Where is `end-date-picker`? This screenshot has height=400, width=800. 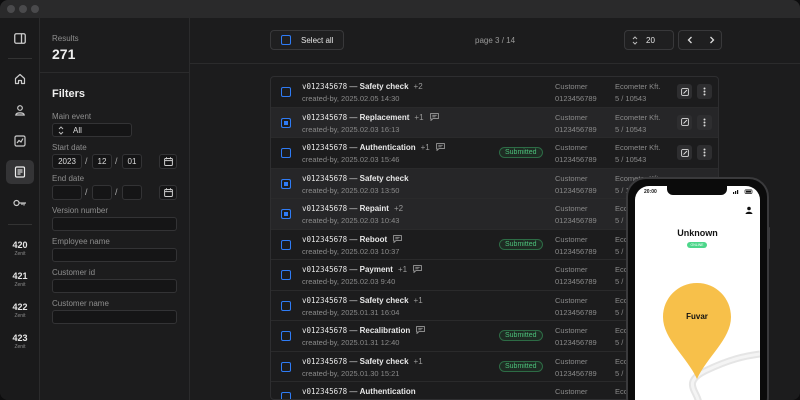 end-date-picker is located at coordinates (168, 192).